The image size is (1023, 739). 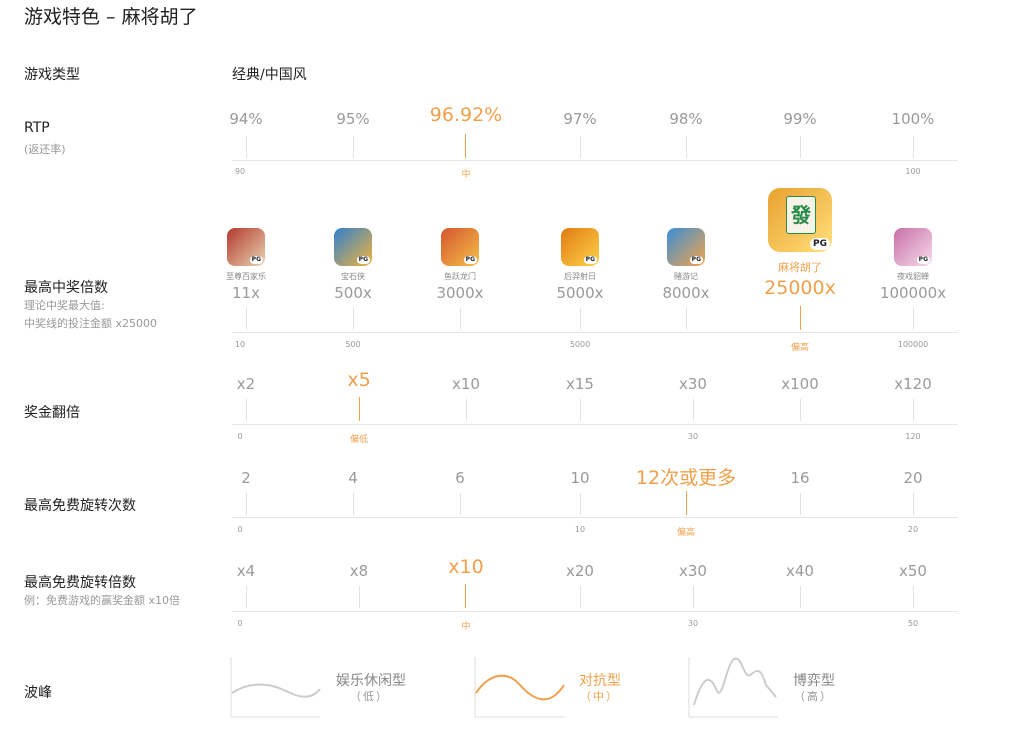 I want to click on game-name: 赌游记, so click(x=686, y=276).